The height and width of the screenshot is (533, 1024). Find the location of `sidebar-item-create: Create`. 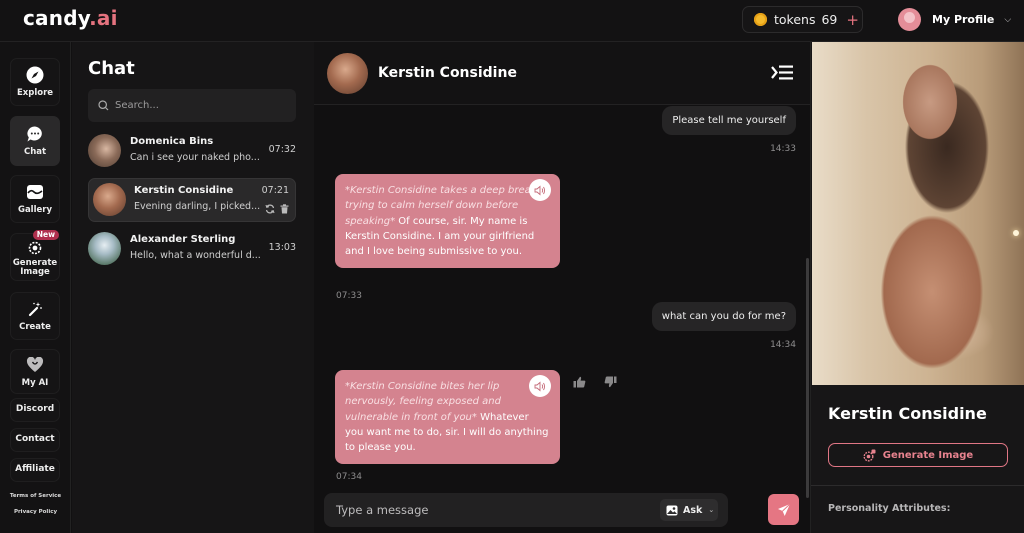

sidebar-item-create: Create is located at coordinates (35, 316).